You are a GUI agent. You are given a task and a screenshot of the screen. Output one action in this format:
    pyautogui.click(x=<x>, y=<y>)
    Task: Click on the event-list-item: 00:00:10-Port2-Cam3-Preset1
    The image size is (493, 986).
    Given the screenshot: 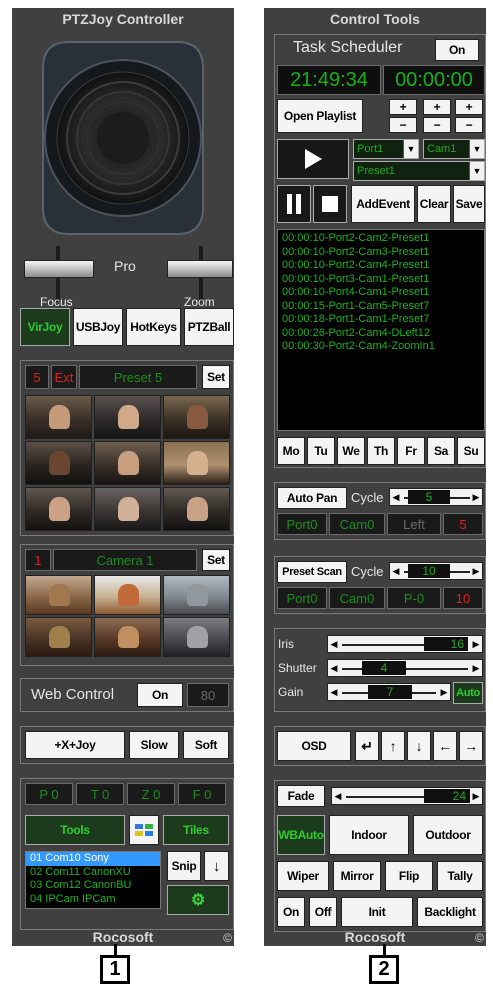 What is the action you would take?
    pyautogui.click(x=381, y=253)
    